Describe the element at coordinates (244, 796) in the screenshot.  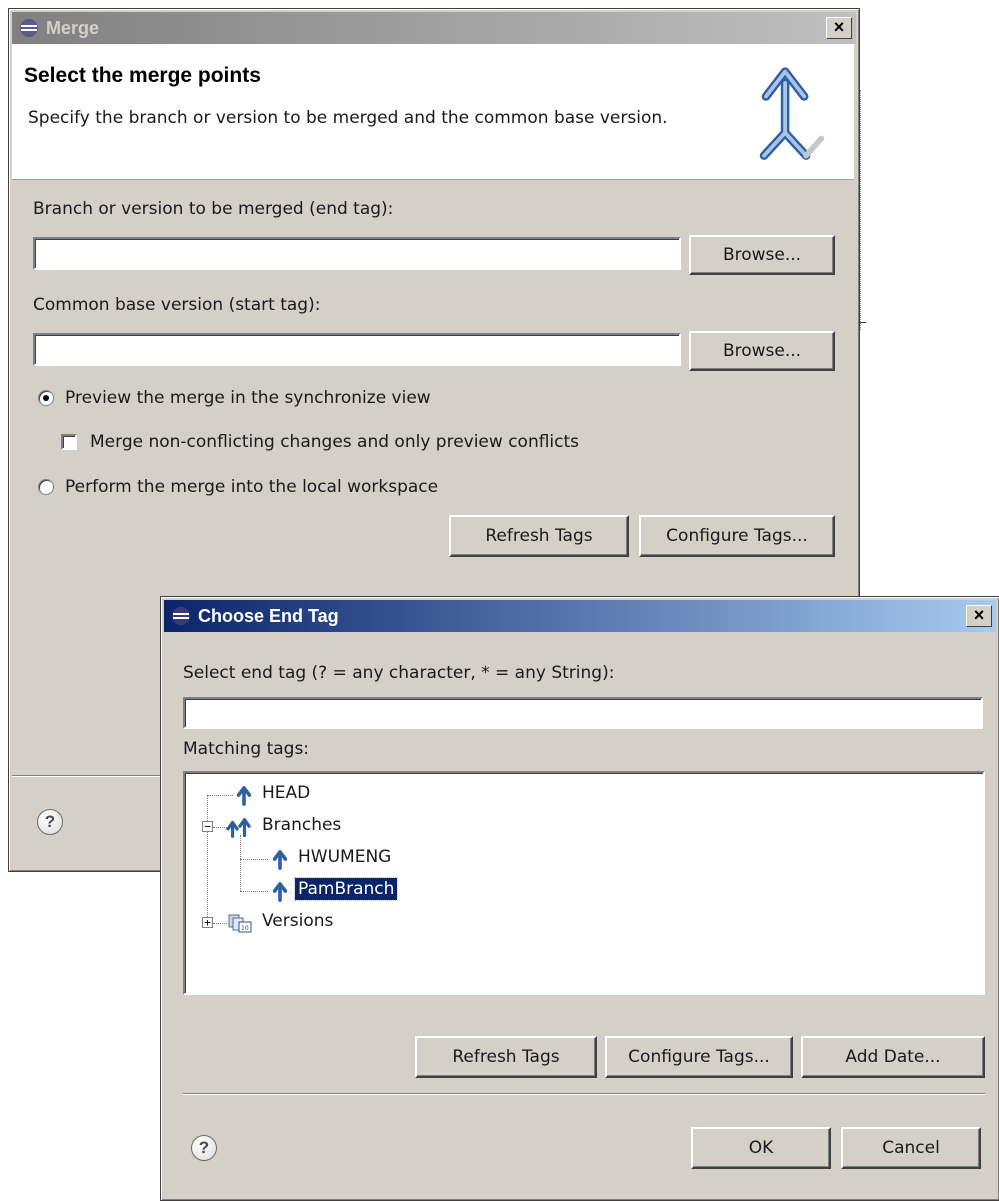
I see `tag-icon` at that location.